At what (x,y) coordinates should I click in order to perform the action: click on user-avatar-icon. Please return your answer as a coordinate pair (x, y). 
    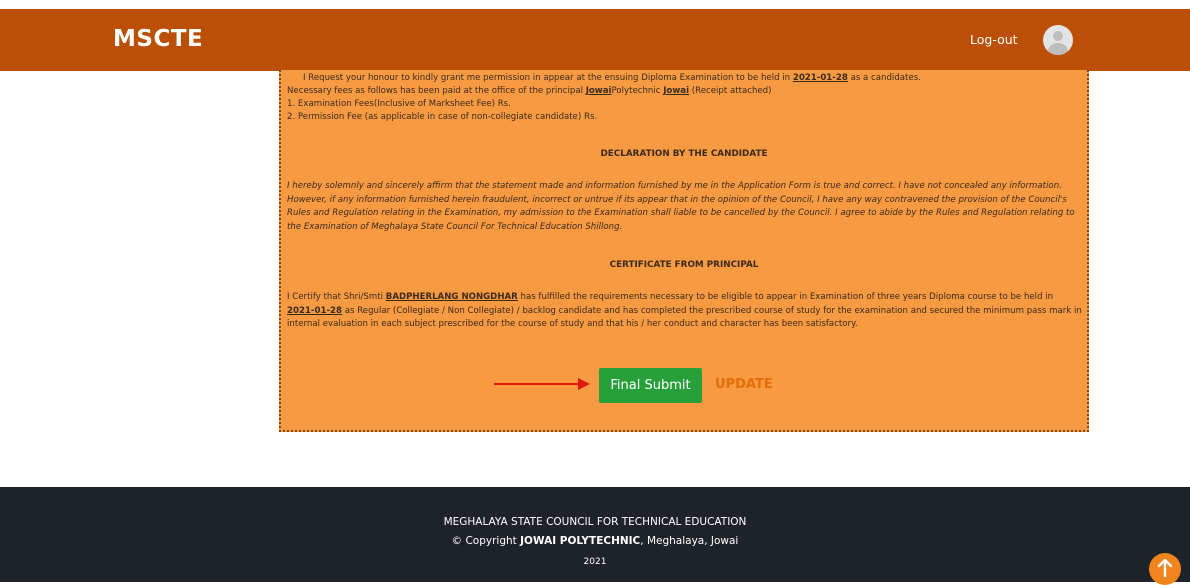
    Looking at the image, I should click on (1058, 40).